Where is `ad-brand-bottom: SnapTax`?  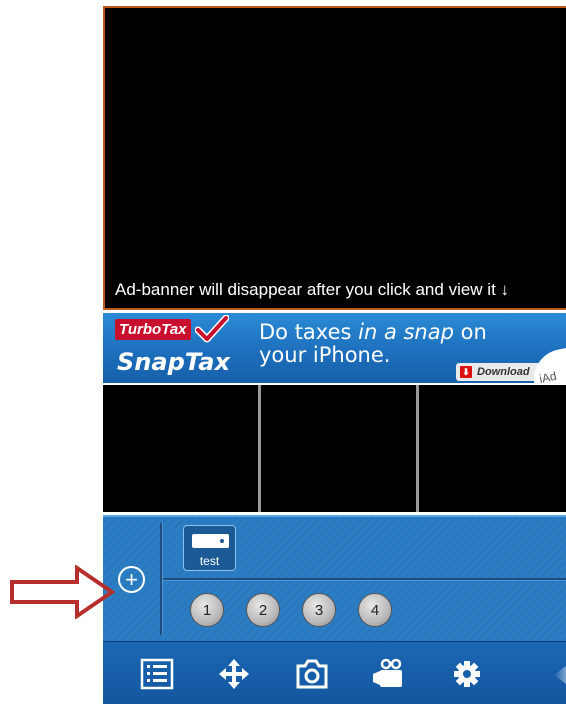 ad-brand-bottom: SnapTax is located at coordinates (173, 362).